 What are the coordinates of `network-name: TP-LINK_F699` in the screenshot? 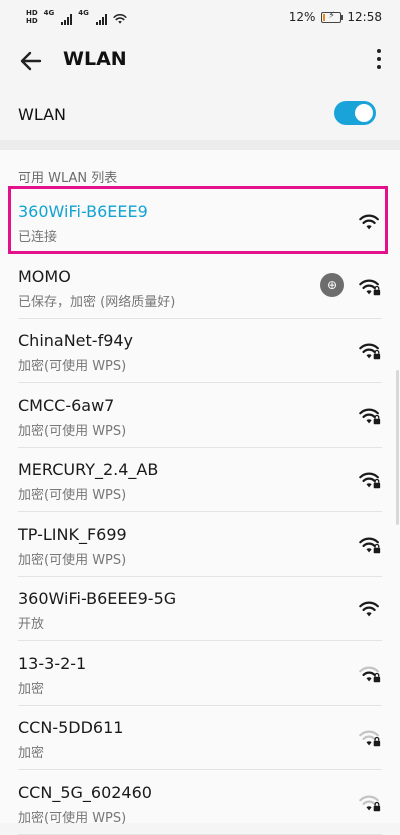 It's located at (72, 534).